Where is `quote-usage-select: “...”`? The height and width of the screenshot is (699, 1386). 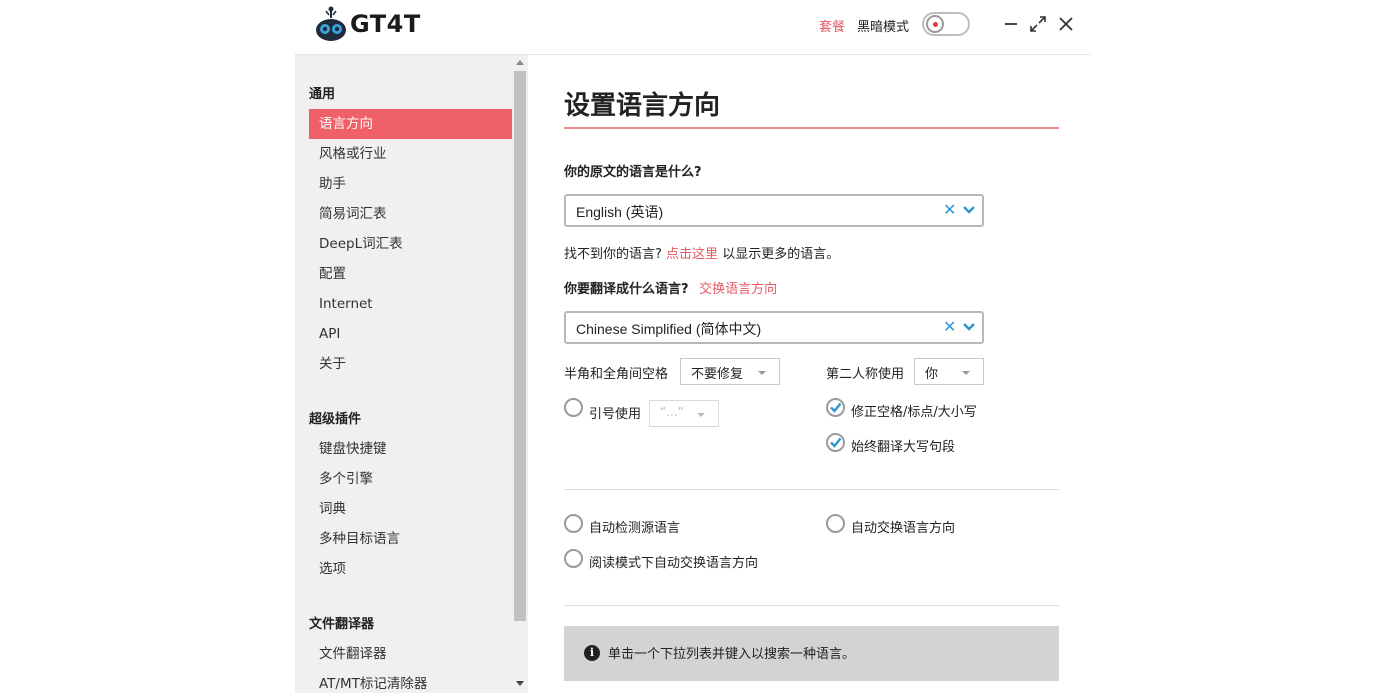 quote-usage-select: “...” is located at coordinates (684, 413).